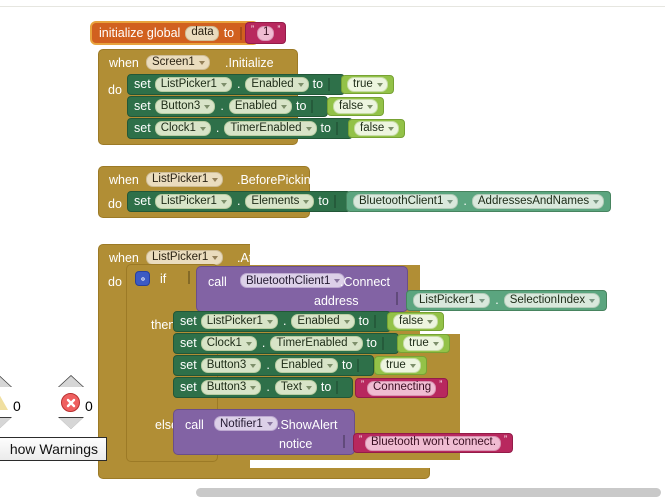 This screenshot has width=665, height=500. I want to click on set-clock1-timerenabled-true-block: set Clock1 . TimerEnabled to, so click(286, 343).